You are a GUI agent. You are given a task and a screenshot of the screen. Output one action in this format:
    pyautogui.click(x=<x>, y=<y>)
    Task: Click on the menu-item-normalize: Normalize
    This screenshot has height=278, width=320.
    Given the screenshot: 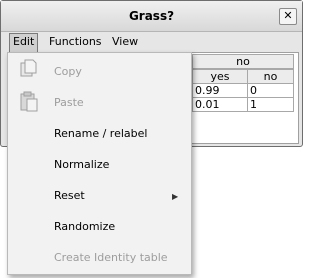 What is the action you would take?
    pyautogui.click(x=81, y=165)
    